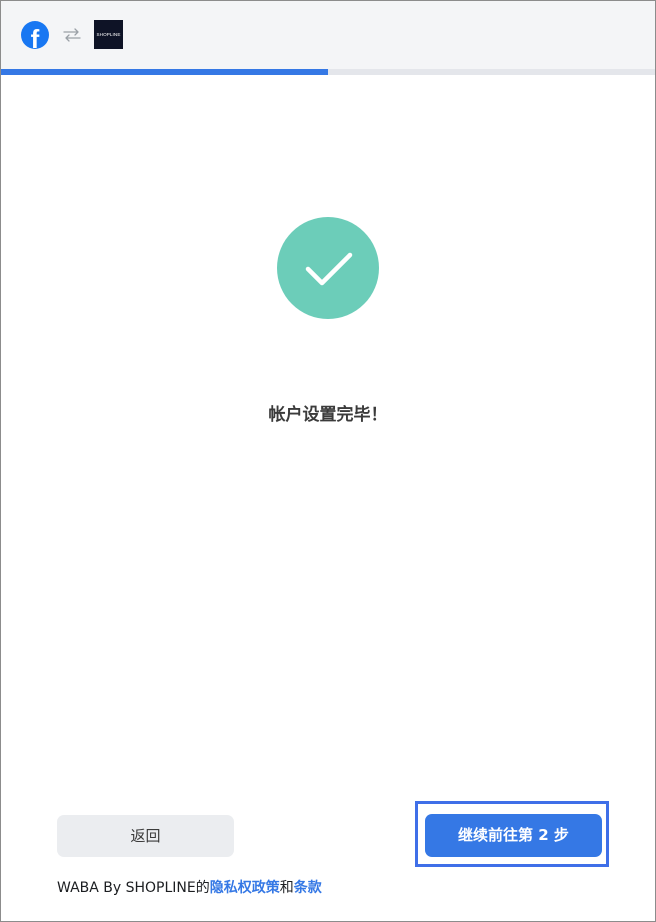 The height and width of the screenshot is (922, 656). Describe the element at coordinates (308, 888) in the screenshot. I see `terms-link: 条款` at that location.